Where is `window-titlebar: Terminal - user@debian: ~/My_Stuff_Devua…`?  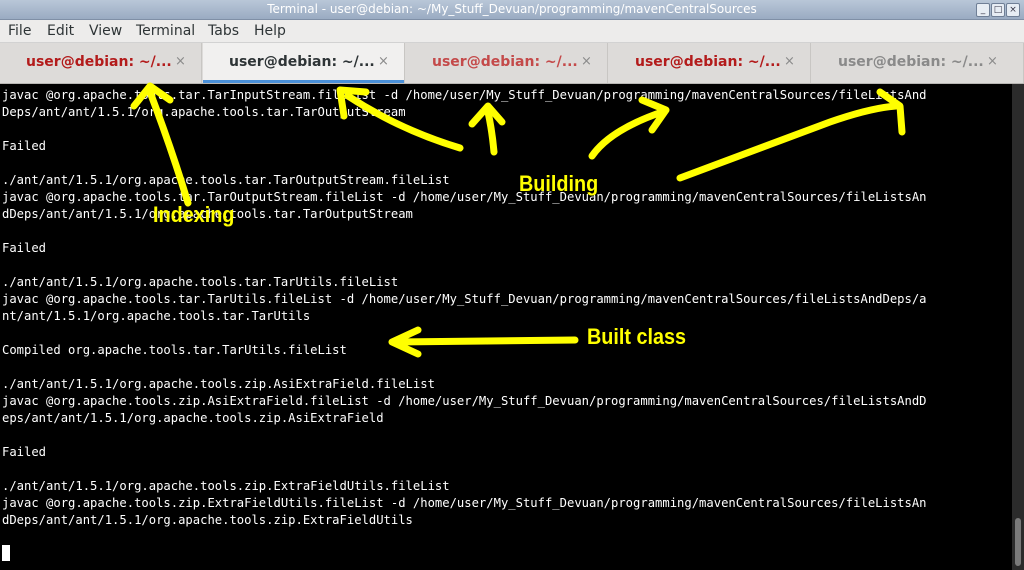 window-titlebar: Terminal - user@debian: ~/My_Stuff_Devua… is located at coordinates (512, 10).